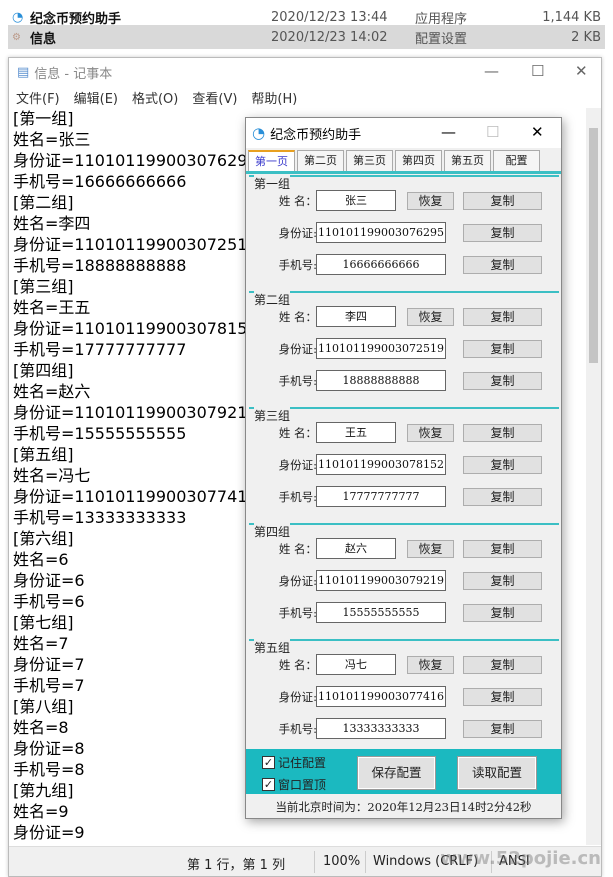  What do you see at coordinates (272, 183) in the screenshot?
I see `group-label: 第一组` at bounding box center [272, 183].